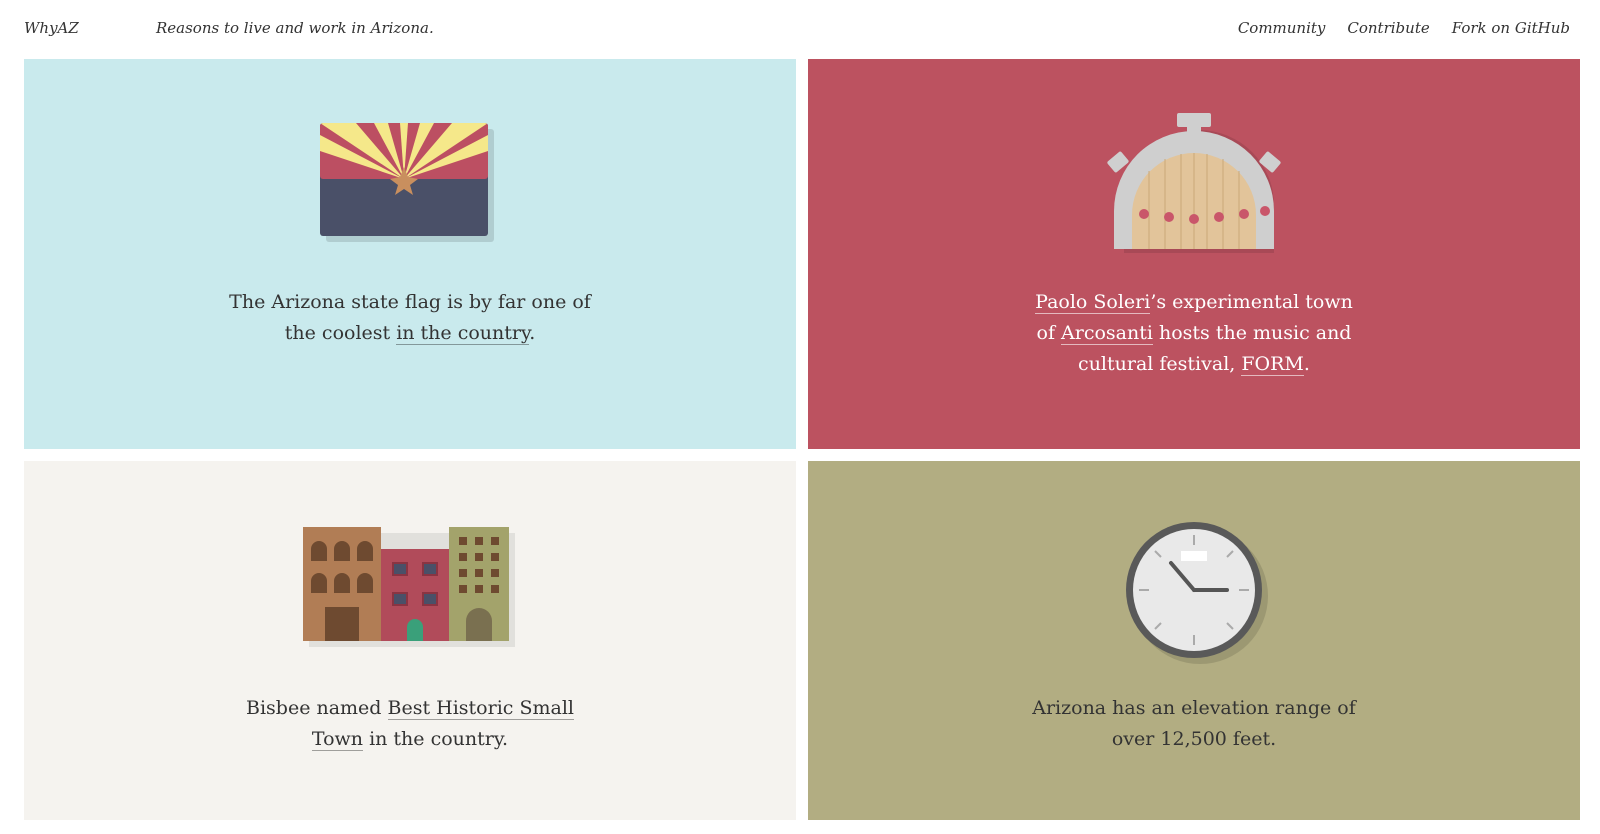 This screenshot has height=834, width=1600. Describe the element at coordinates (295, 28) in the screenshot. I see `site-tagline: Reasons to live and work in Arizona.` at that location.